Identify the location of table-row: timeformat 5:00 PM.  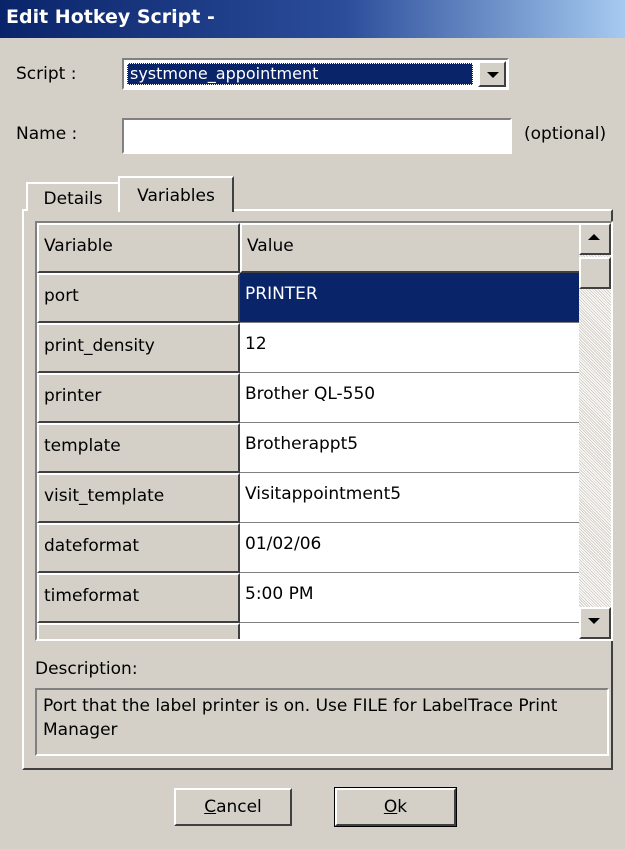
(309, 598).